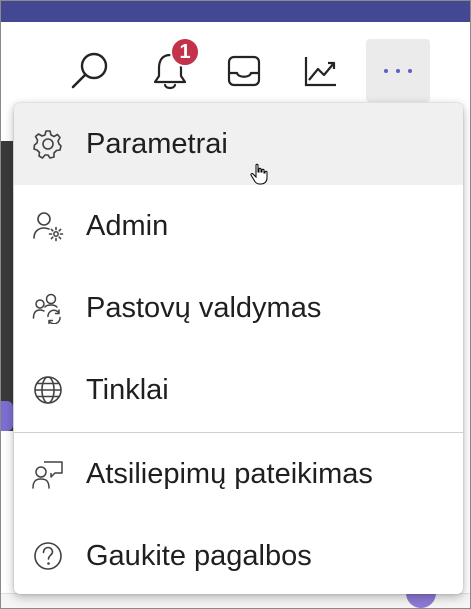  Describe the element at coordinates (229, 473) in the screenshot. I see `menu-item-label: Atsiliepimų pateikimas` at that location.